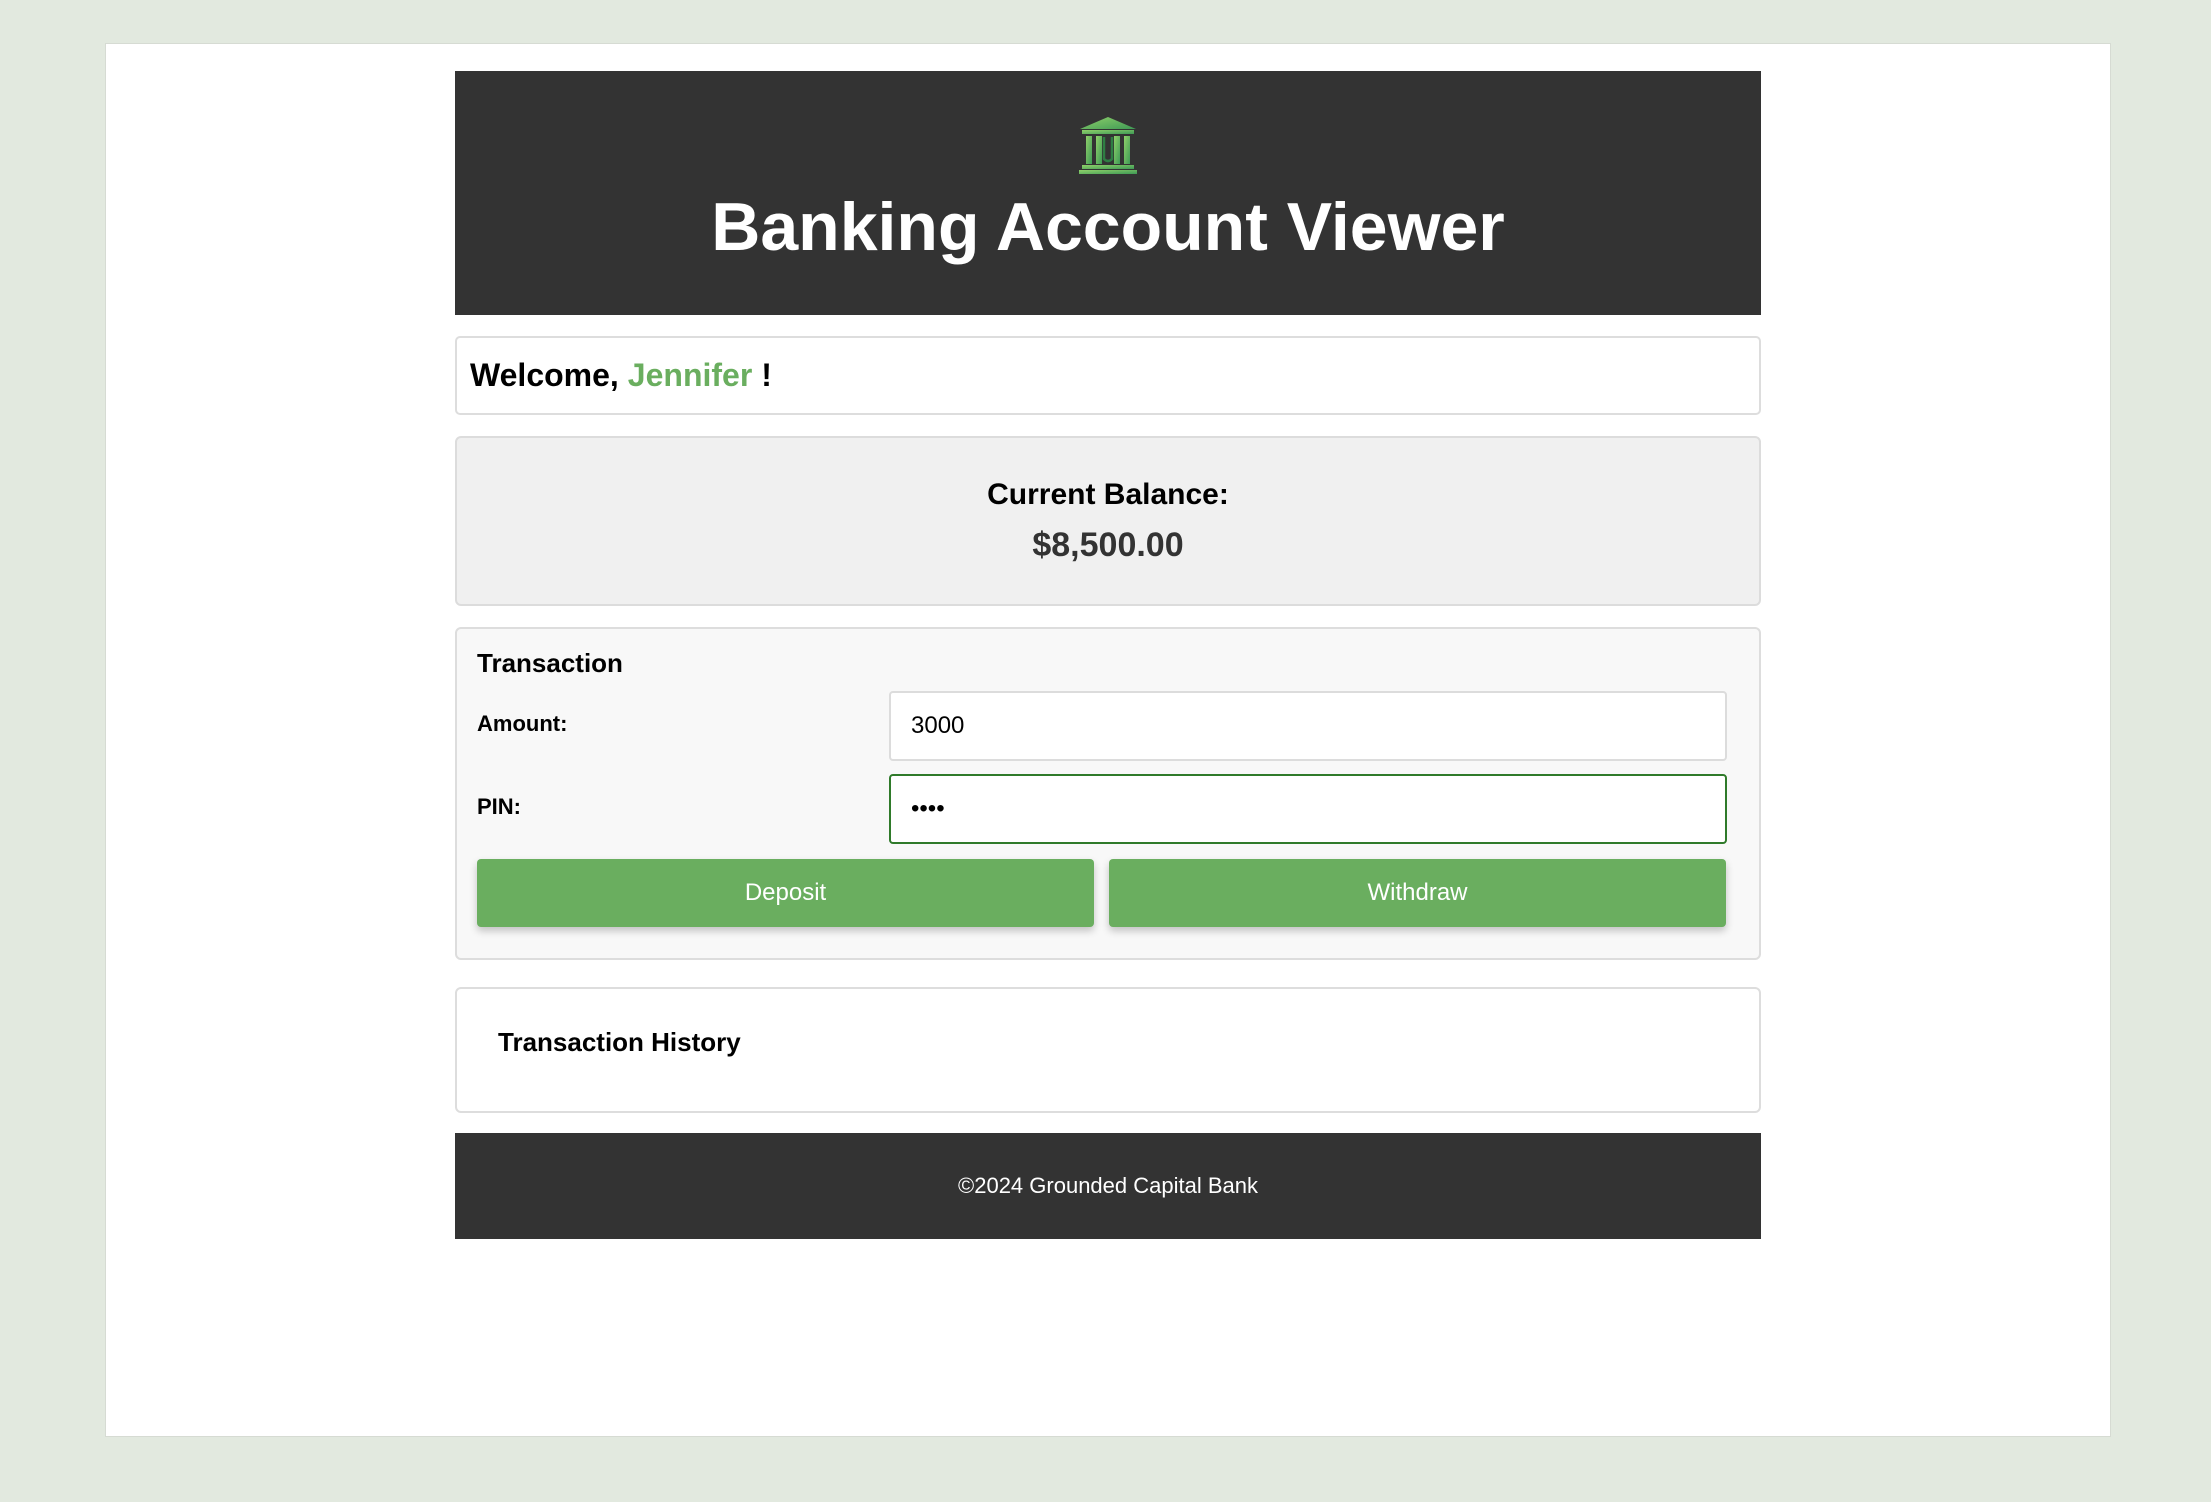 The image size is (2211, 1502). Describe the element at coordinates (550, 663) in the screenshot. I see `transaction-title: Transaction` at that location.